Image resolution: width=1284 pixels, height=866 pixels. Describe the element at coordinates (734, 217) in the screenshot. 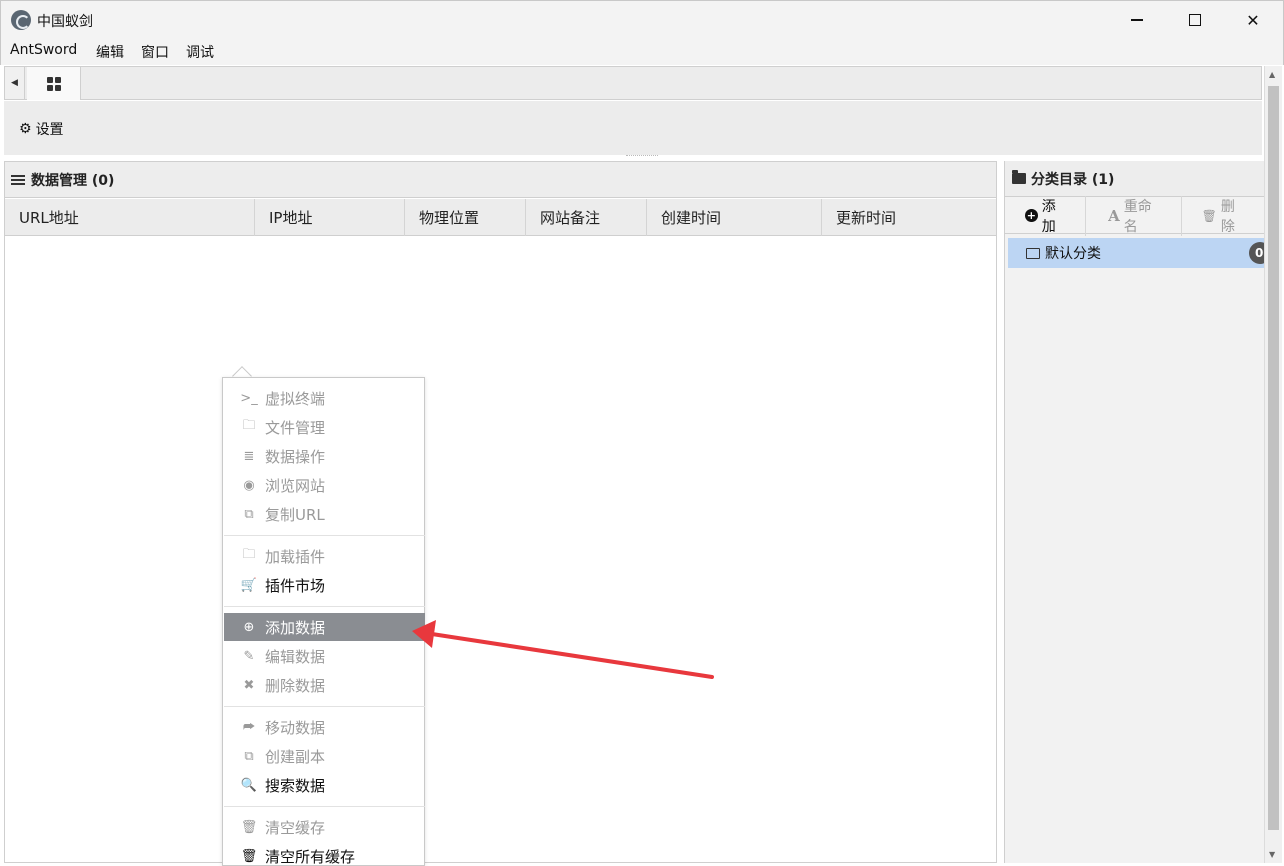

I see `column-header-created: 创建时间` at that location.